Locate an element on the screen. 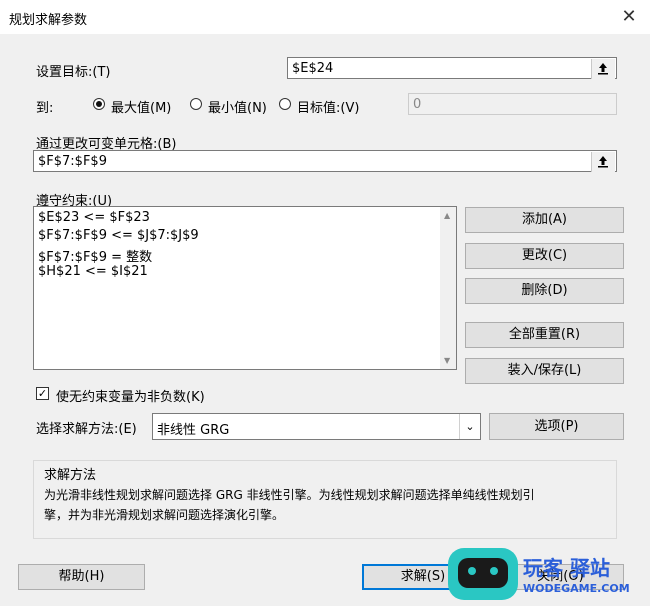 The width and height of the screenshot is (650, 606). watermark-en: WODEGAME.COM is located at coordinates (576, 588).